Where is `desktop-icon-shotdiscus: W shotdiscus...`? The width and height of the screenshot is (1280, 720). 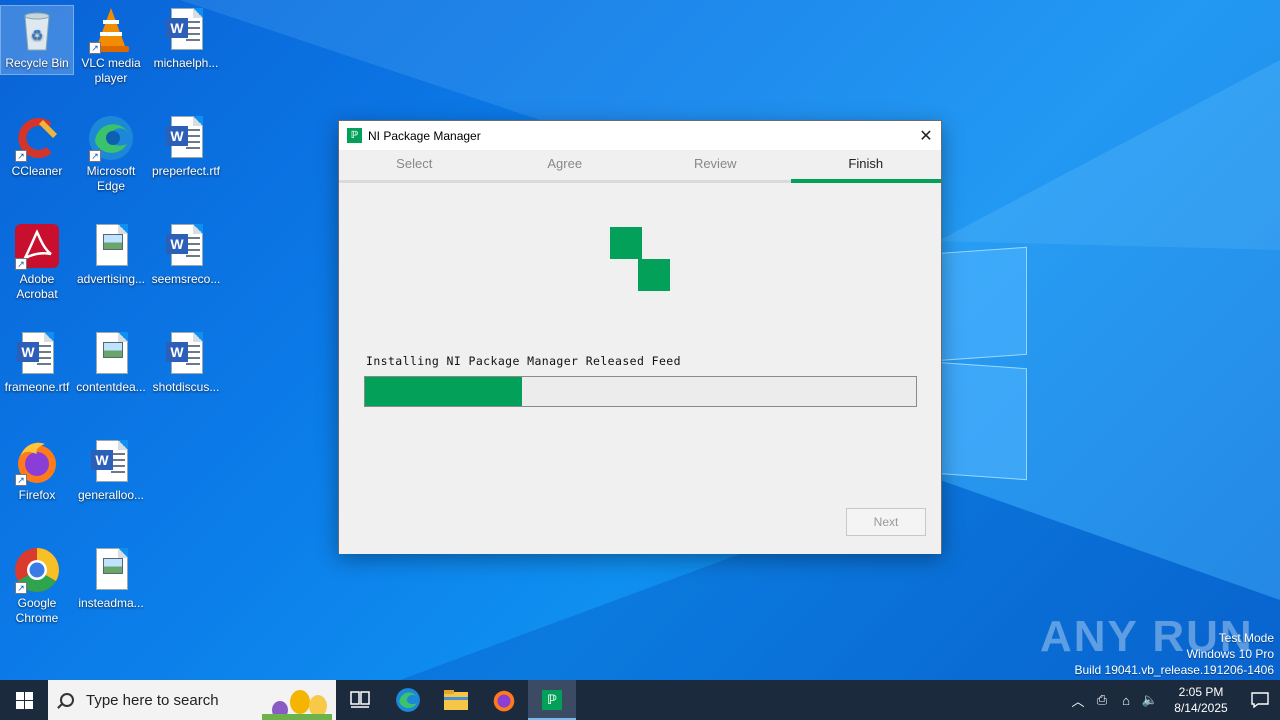 desktop-icon-shotdiscus: W shotdiscus... is located at coordinates (186, 362).